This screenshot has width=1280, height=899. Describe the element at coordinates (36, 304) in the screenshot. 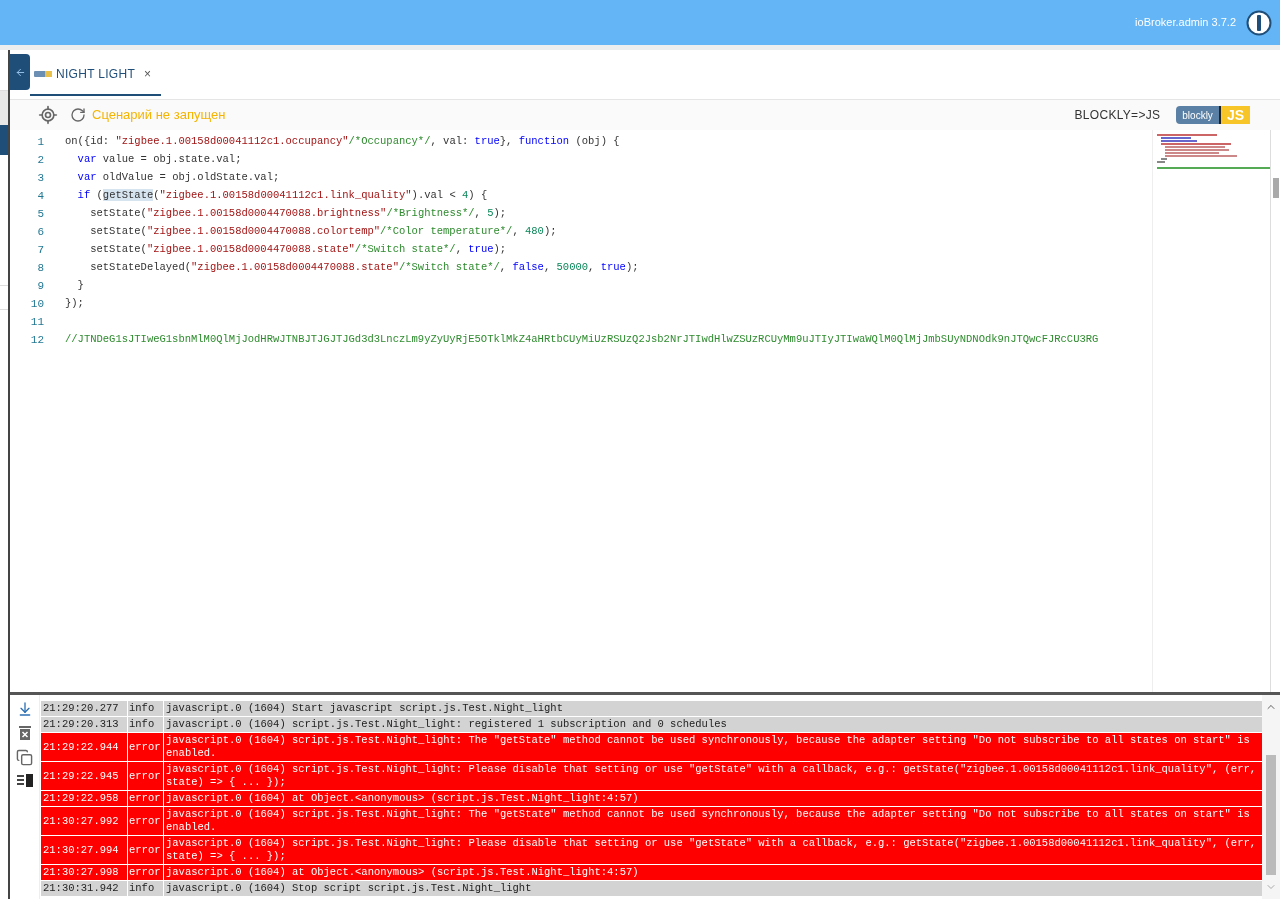

I see `line-number: 10` at that location.